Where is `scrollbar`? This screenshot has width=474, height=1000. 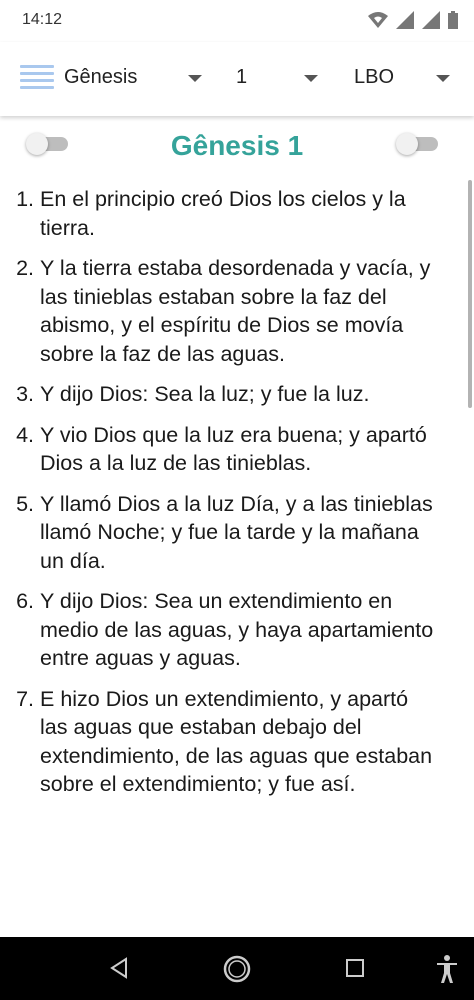 scrollbar is located at coordinates (470, 294).